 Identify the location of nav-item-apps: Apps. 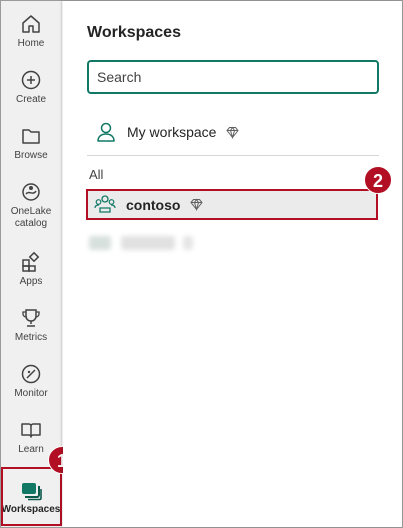
(31, 269).